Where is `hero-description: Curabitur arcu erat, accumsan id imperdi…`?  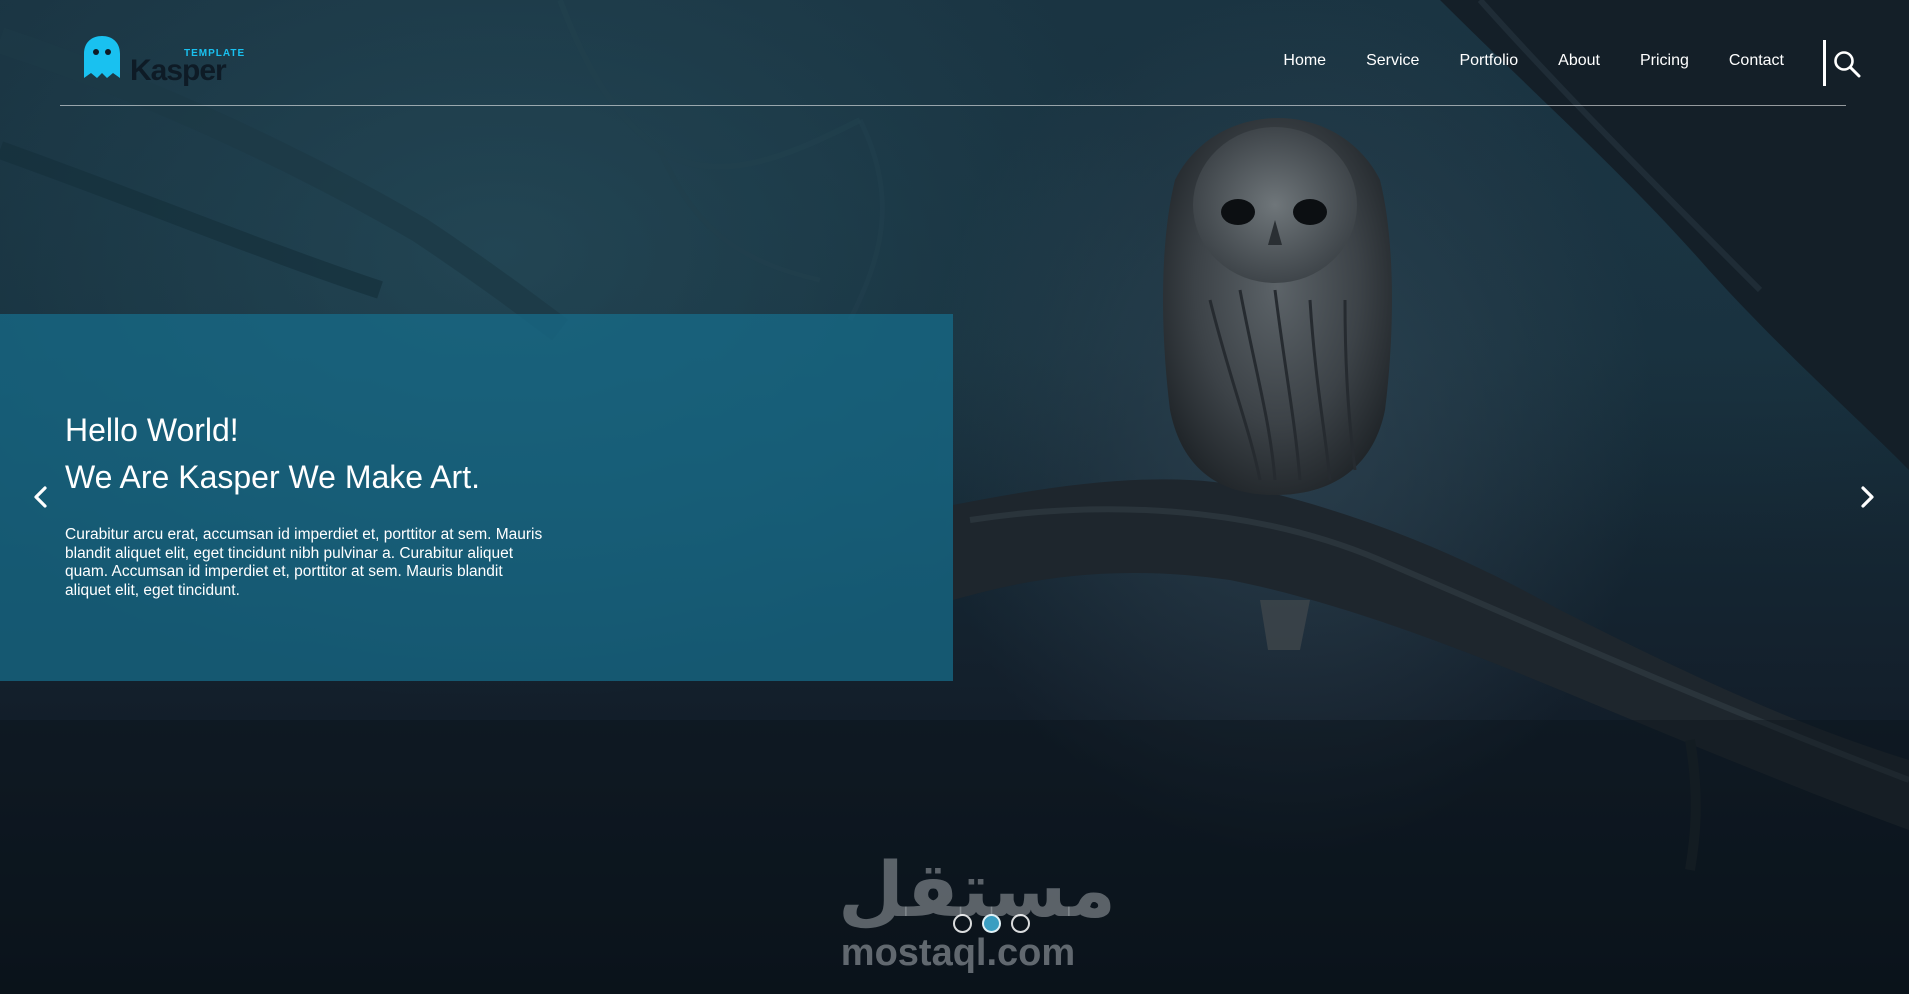
hero-description: Curabitur arcu erat, accumsan id imperdi… is located at coordinates (304, 562).